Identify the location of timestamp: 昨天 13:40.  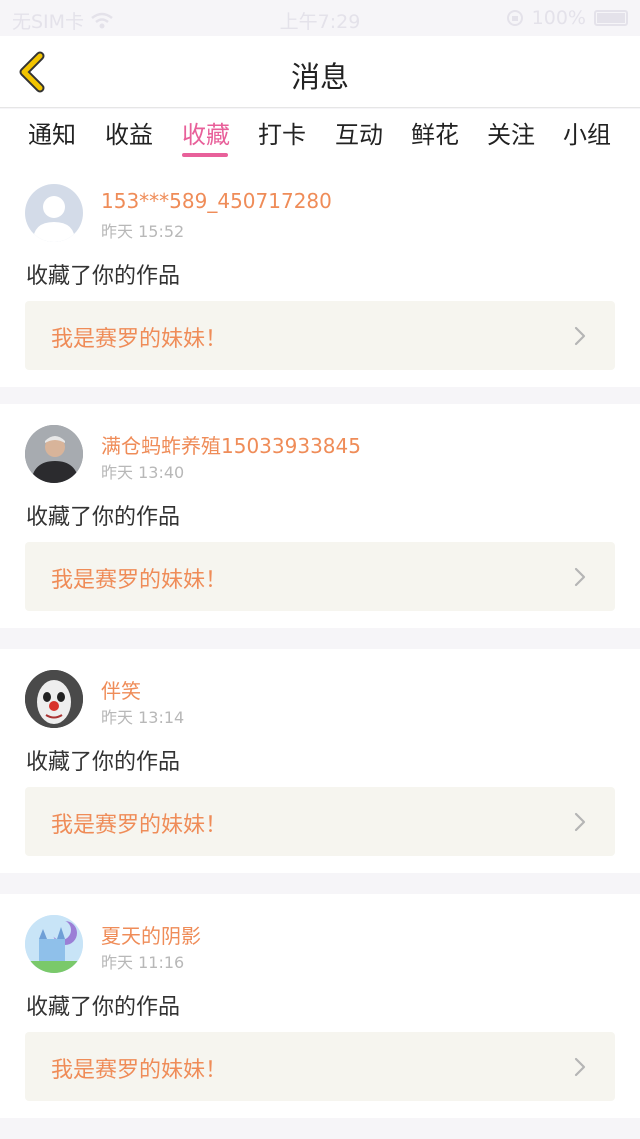
(143, 472).